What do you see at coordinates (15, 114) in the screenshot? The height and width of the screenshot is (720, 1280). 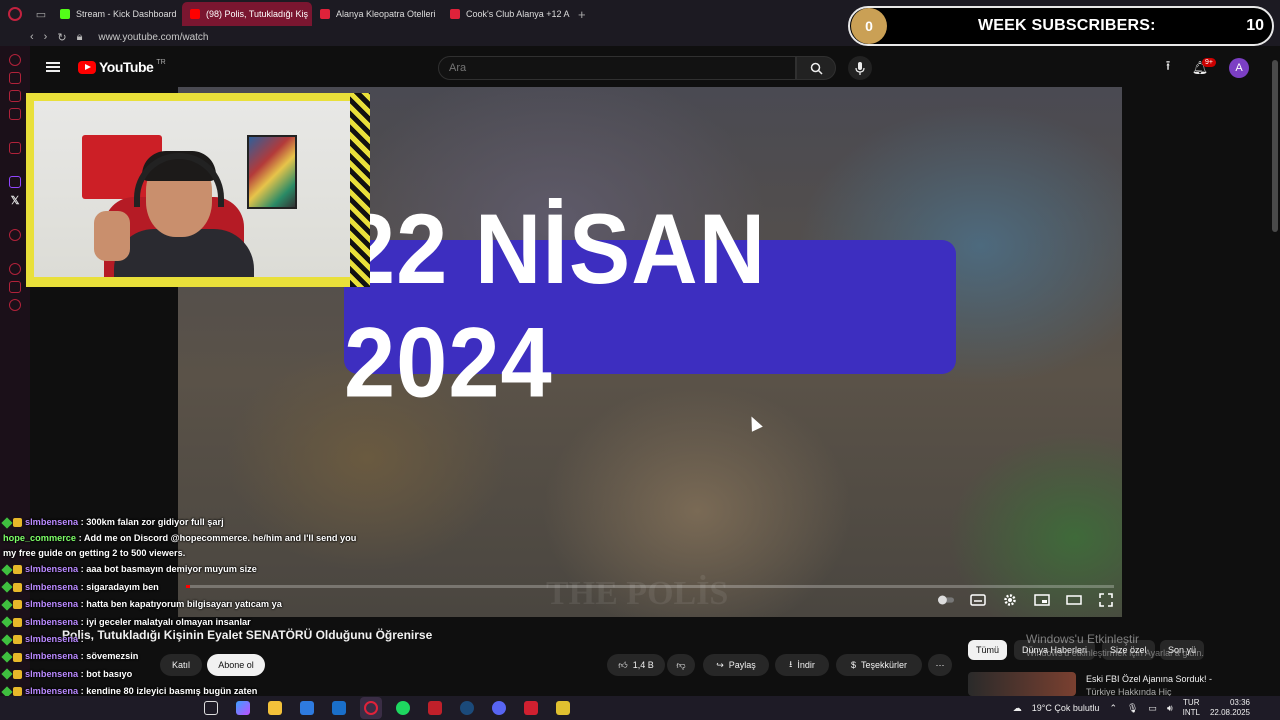 I see `music-icon` at bounding box center [15, 114].